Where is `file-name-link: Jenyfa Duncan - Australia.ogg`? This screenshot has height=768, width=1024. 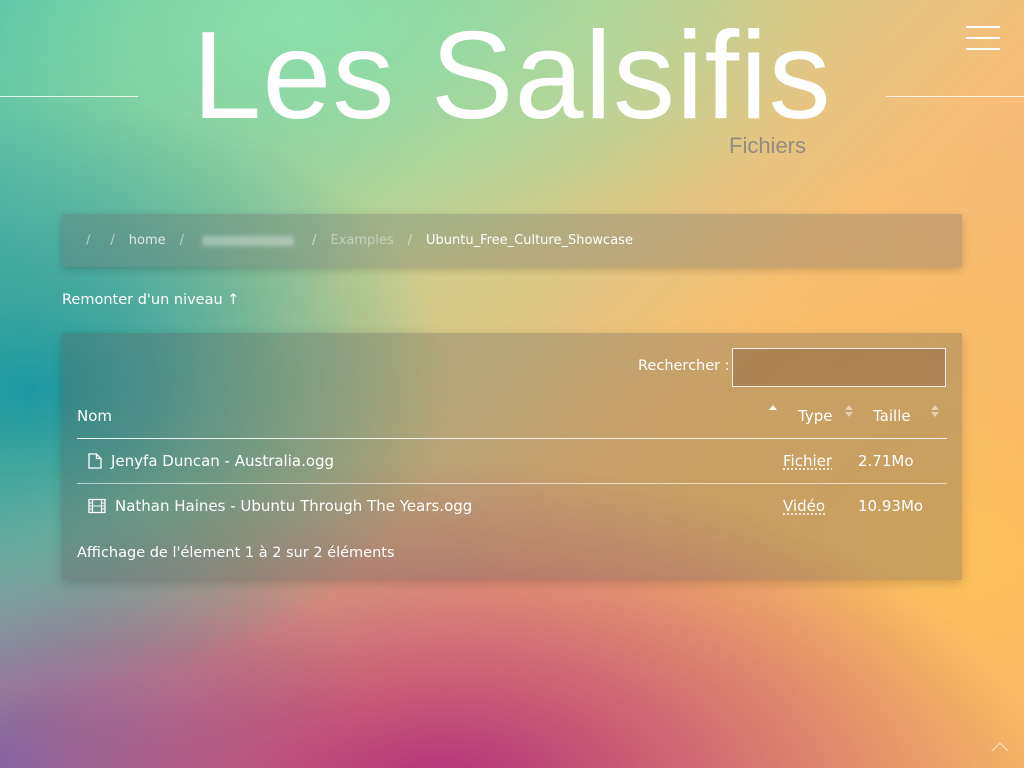
file-name-link: Jenyfa Duncan - Australia.ogg is located at coordinates (222, 461).